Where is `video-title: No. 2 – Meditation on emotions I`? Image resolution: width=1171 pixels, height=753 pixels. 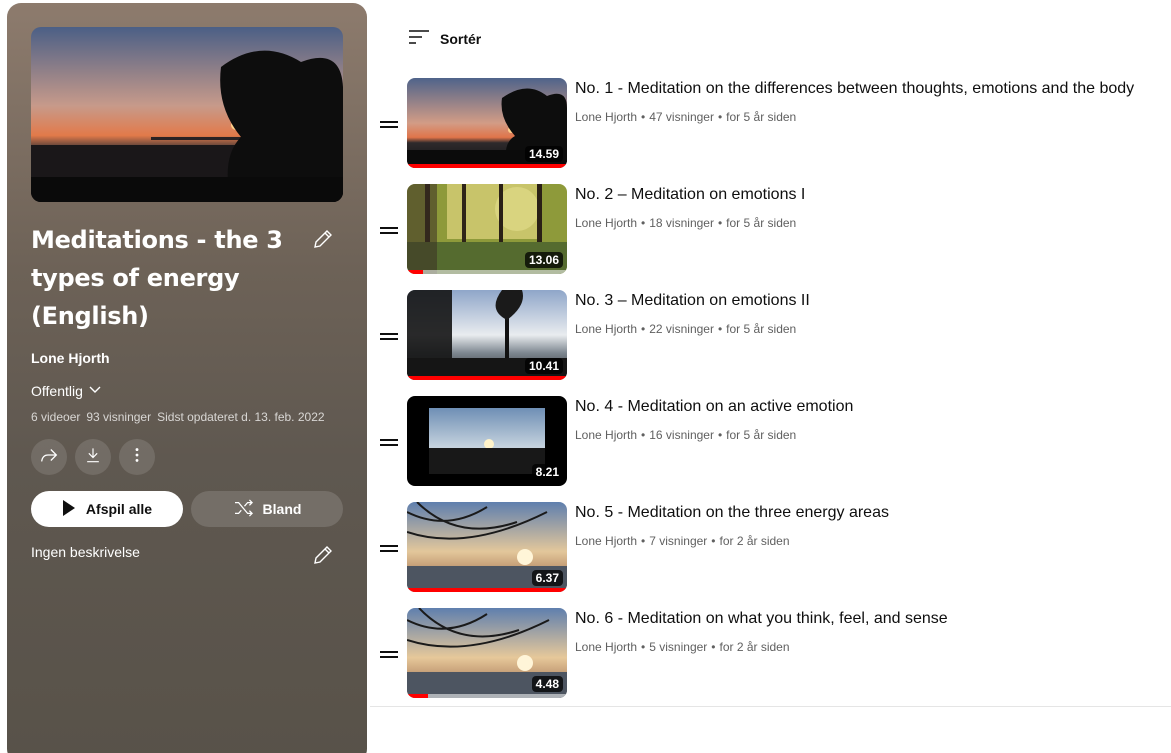 video-title: No. 2 – Meditation on emotions I is located at coordinates (690, 195).